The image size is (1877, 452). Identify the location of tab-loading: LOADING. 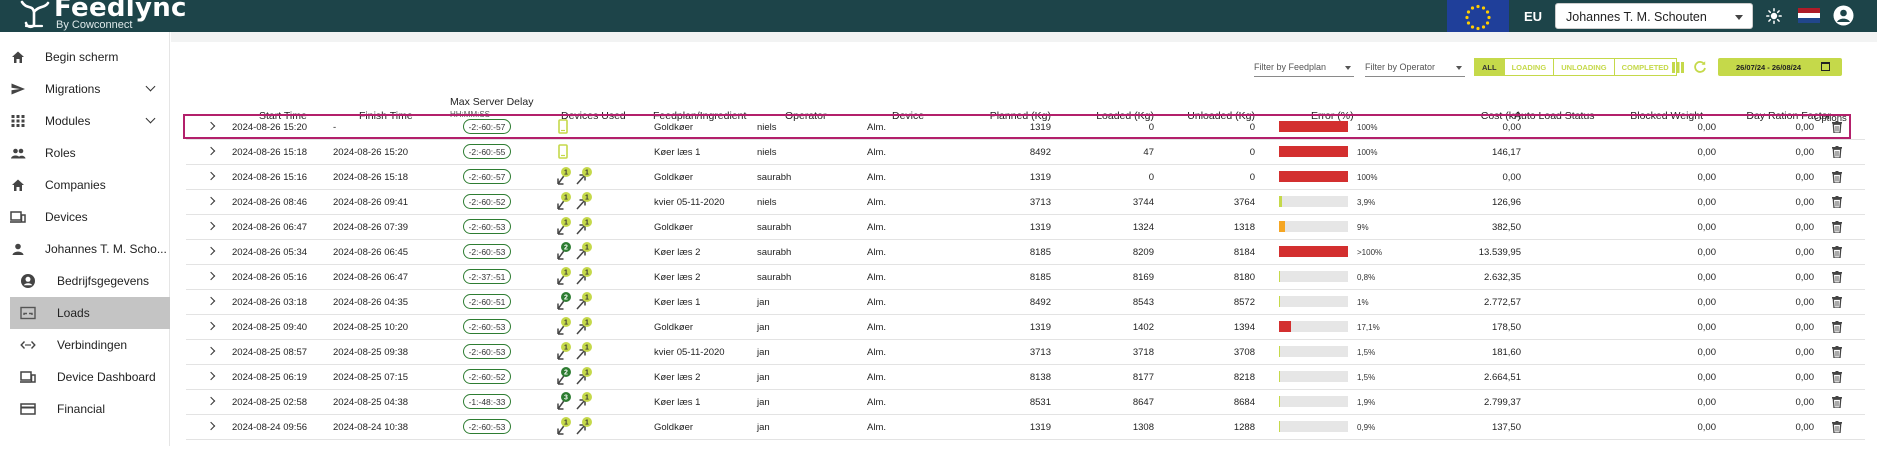
(1530, 67).